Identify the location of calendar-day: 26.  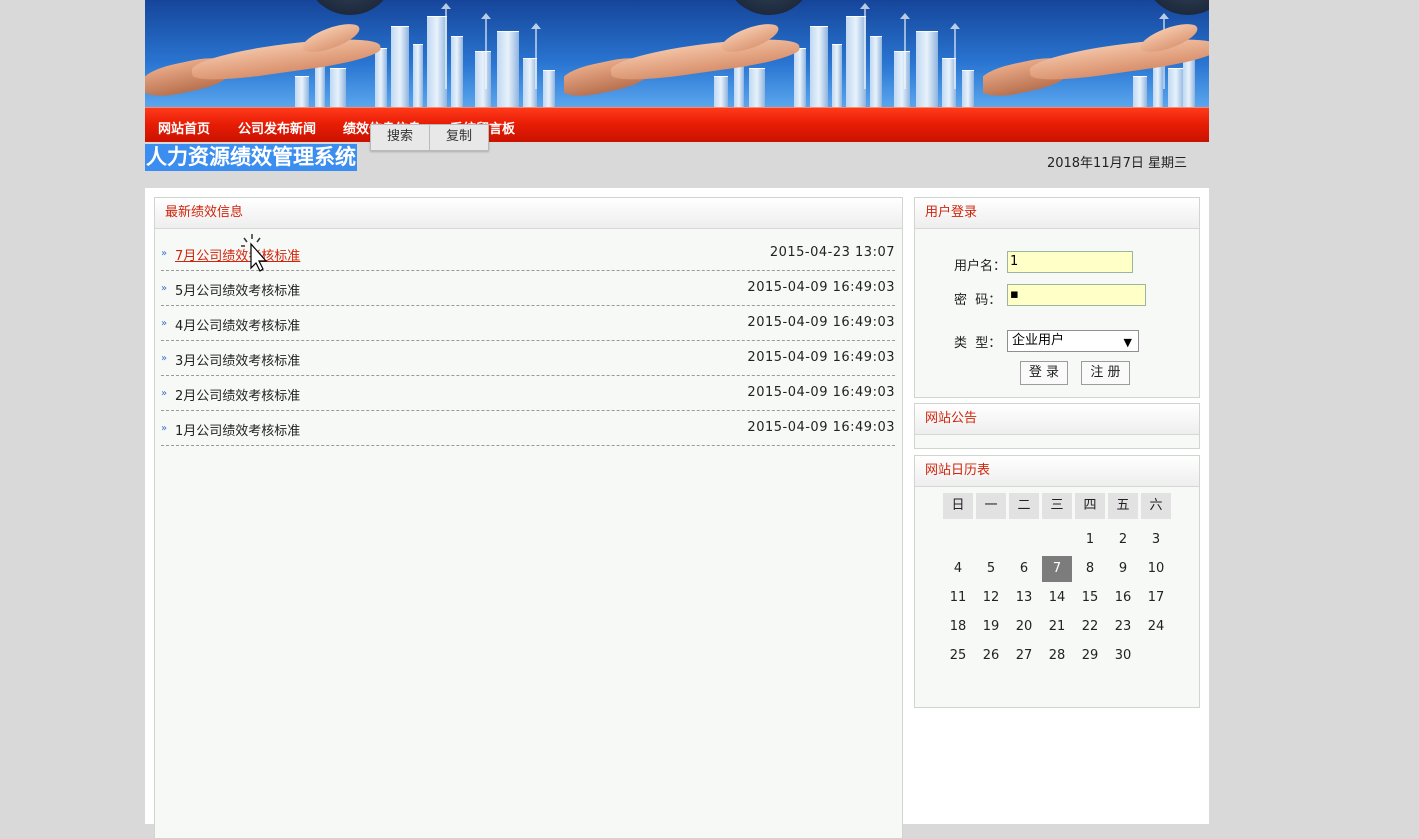
(991, 656).